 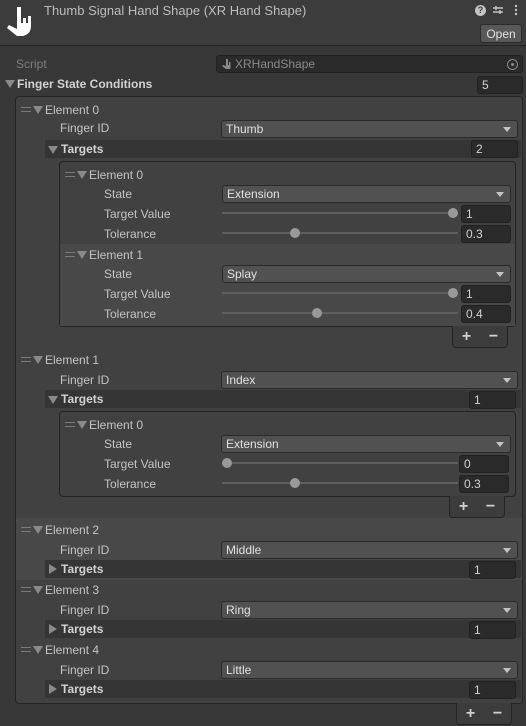 I want to click on script-field: XRHandShape, so click(x=369, y=64).